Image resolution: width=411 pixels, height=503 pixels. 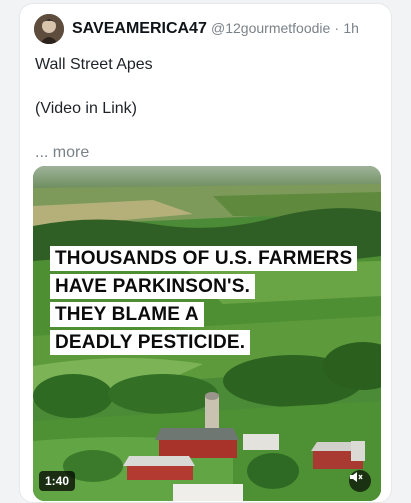 I want to click on headline-line: THEY BLAME A, so click(x=127, y=314).